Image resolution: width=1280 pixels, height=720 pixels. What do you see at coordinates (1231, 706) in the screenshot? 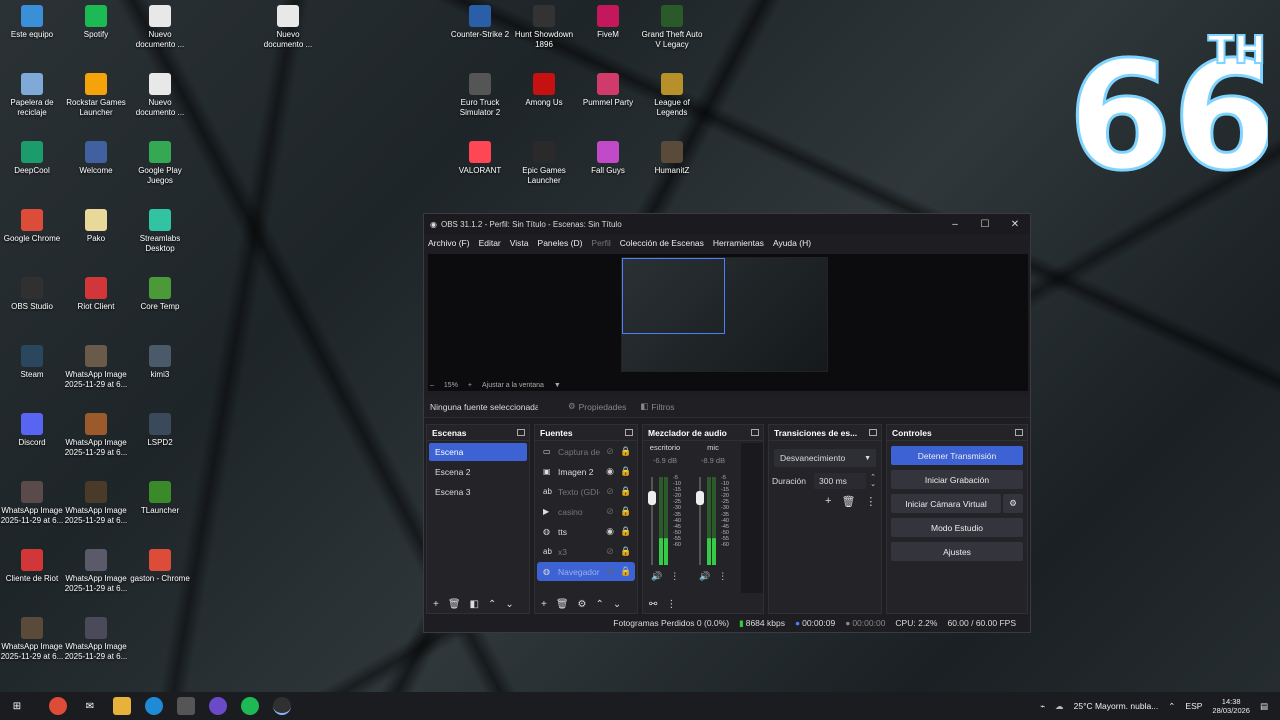
I see `clock: 14:38 28/03/2026` at bounding box center [1231, 706].